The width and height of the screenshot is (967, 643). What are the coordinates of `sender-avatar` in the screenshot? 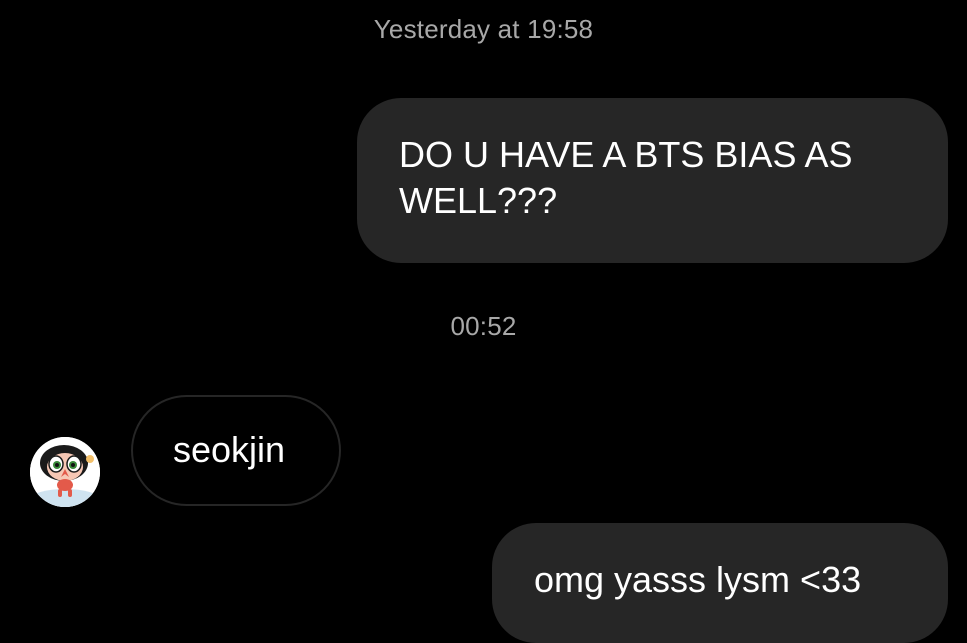 It's located at (65, 472).